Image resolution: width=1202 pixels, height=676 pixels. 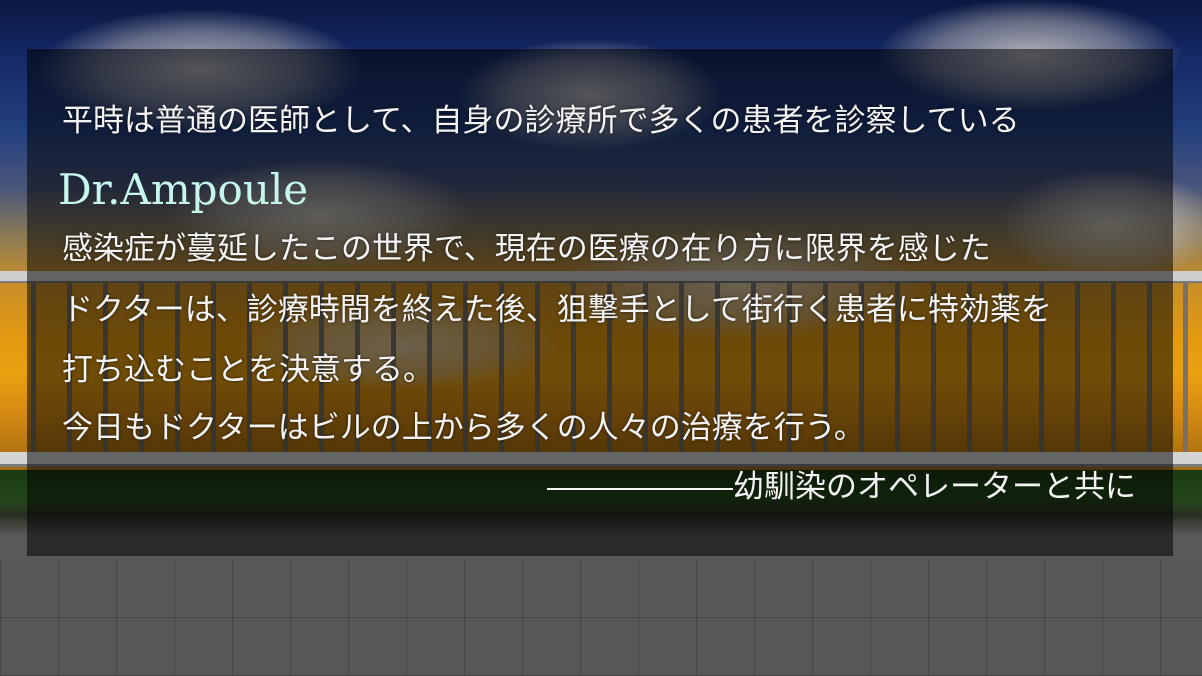 I want to click on story-line-5: 今日もドクターはビルの上から多くの人々の治療を行う。, so click(x=463, y=428).